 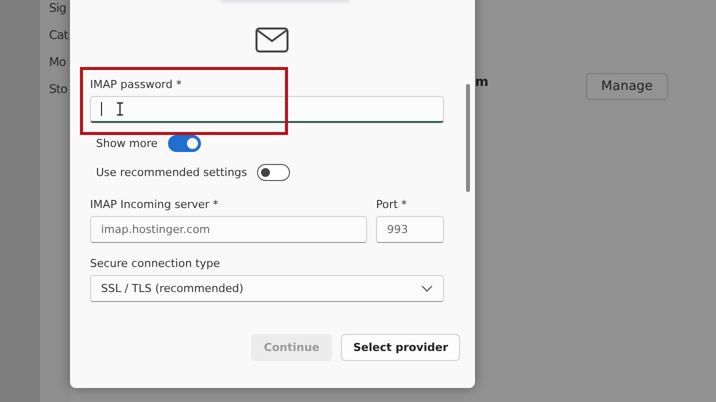 What do you see at coordinates (400, 347) in the screenshot?
I see `dialog-button: Select provider` at bounding box center [400, 347].